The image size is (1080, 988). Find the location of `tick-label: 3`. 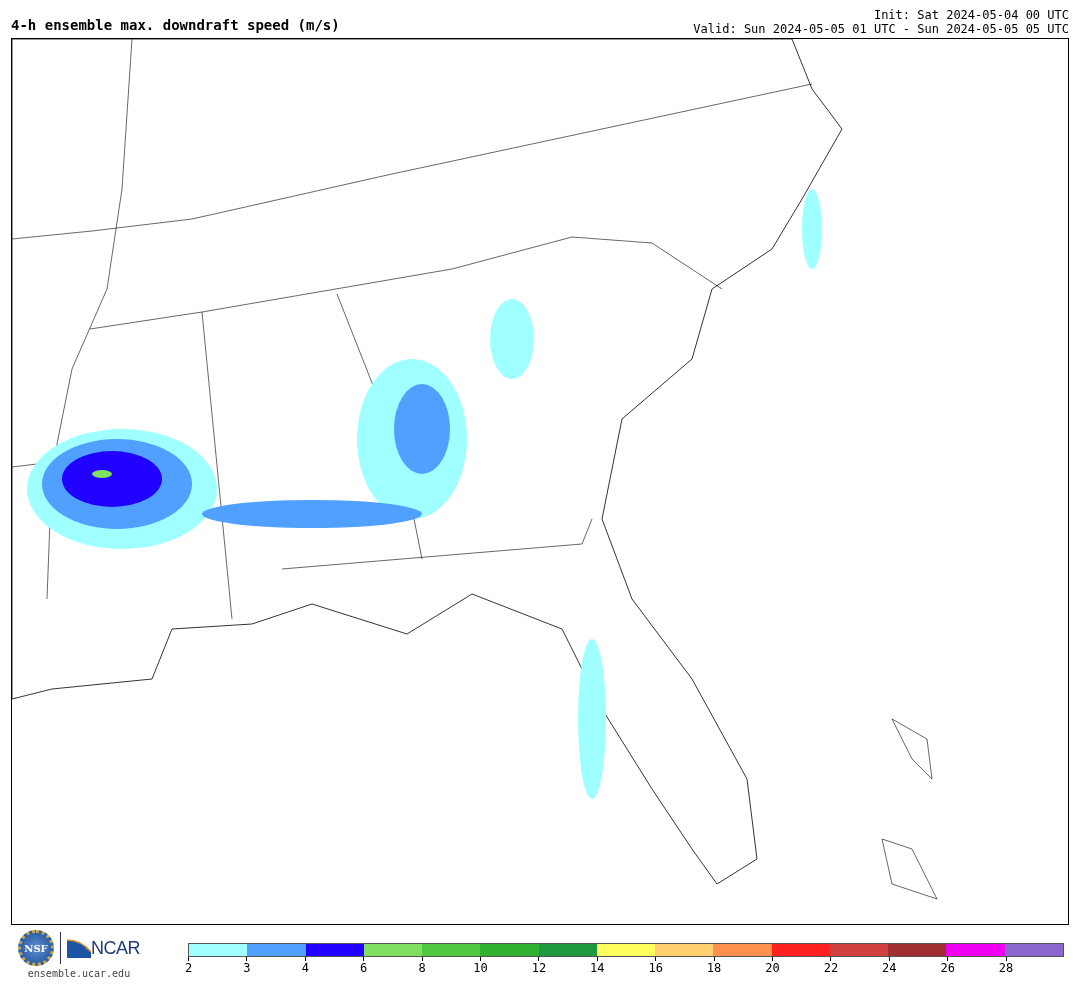

tick-label: 3 is located at coordinates (247, 968).